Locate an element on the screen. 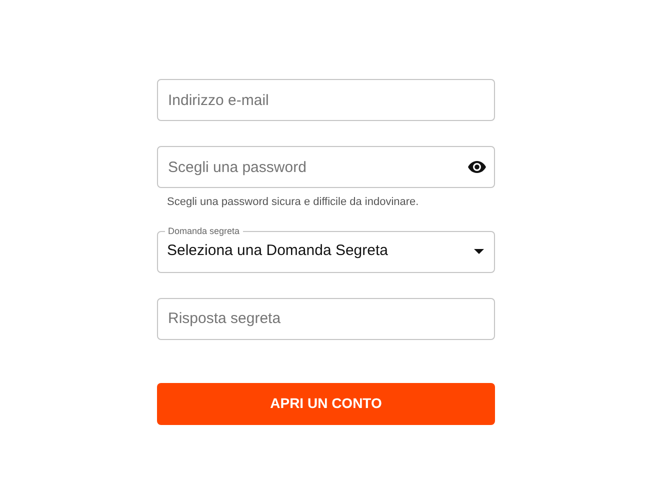  input-field: Indirizzo e-mail is located at coordinates (326, 100).